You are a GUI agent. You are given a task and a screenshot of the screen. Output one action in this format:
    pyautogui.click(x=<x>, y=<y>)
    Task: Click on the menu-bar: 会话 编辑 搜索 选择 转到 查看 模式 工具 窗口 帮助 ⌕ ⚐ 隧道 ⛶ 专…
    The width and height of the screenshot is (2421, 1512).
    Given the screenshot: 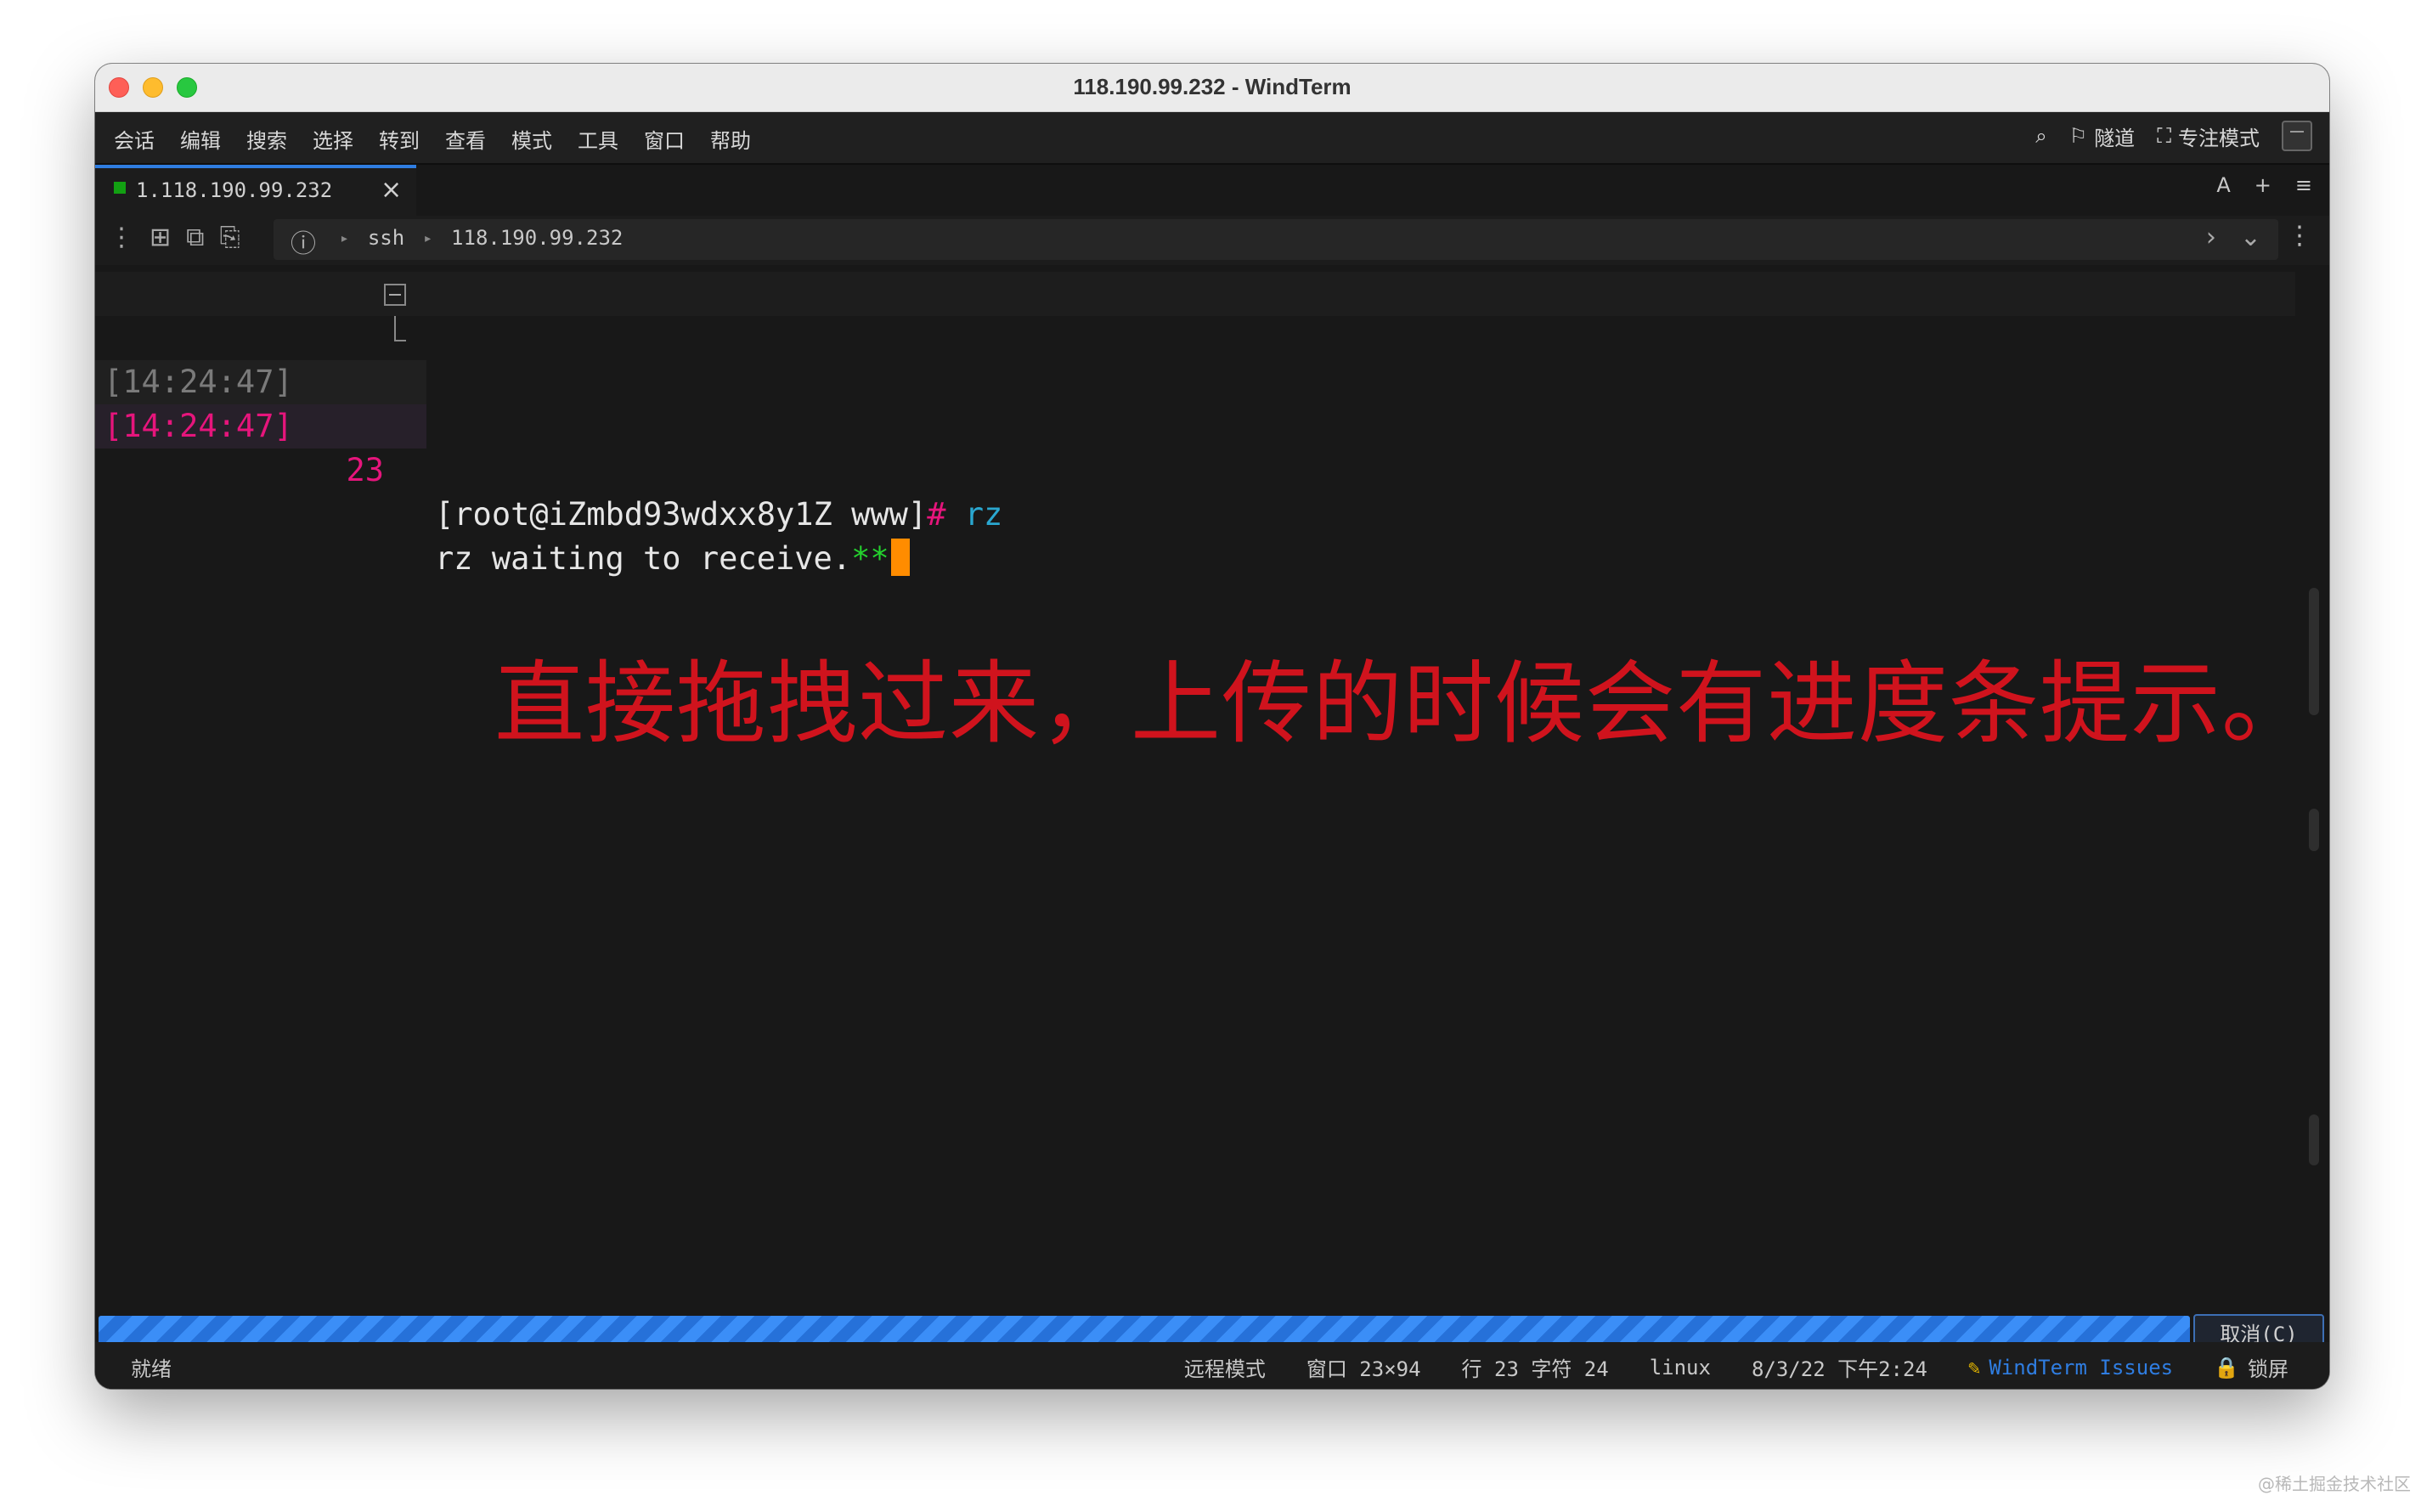 What is the action you would take?
    pyautogui.click(x=1212, y=138)
    